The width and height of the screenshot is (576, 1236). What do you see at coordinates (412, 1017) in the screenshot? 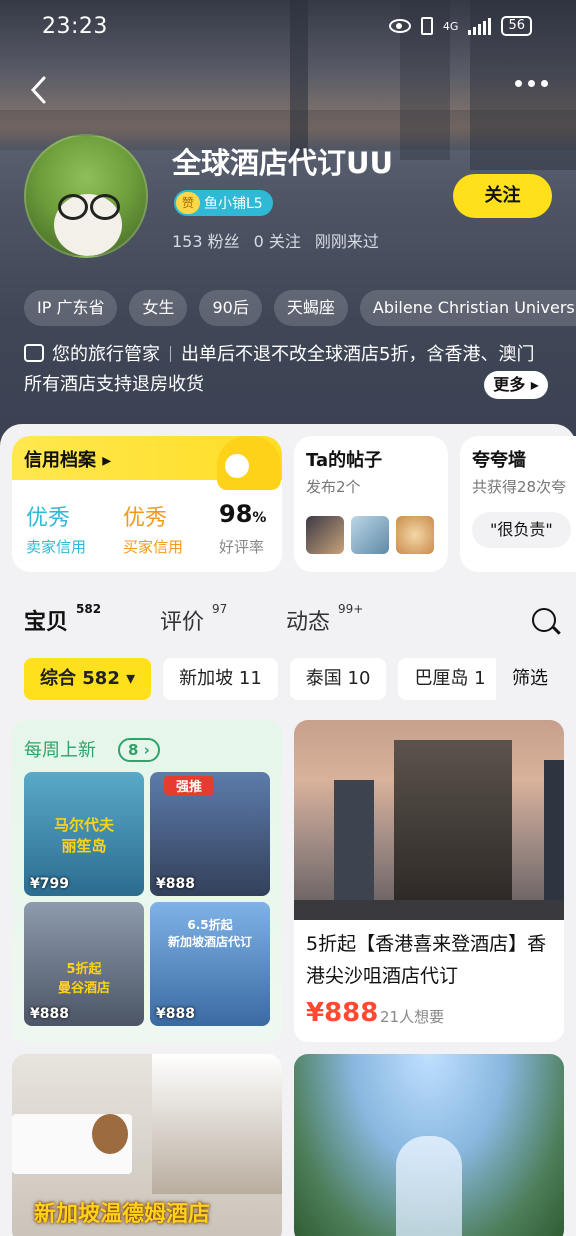
I see `product-wants: 21人想要` at bounding box center [412, 1017].